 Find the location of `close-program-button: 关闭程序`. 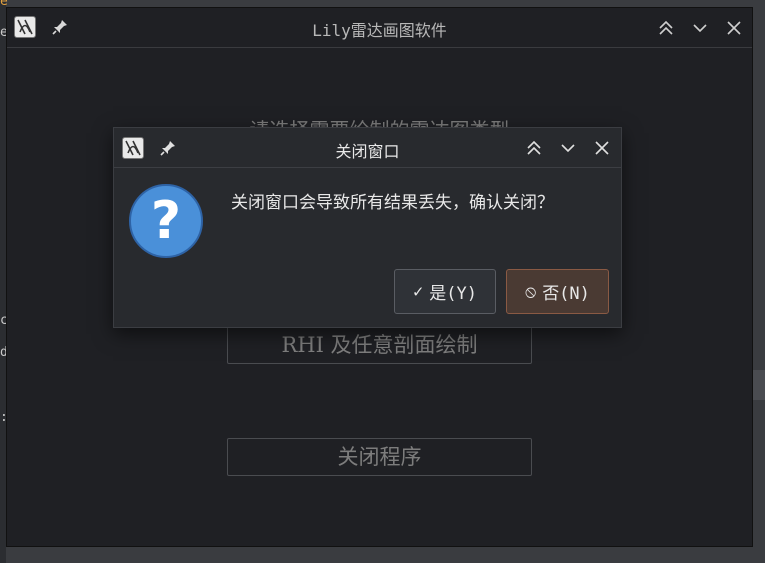

close-program-button: 关闭程序 is located at coordinates (379, 457).